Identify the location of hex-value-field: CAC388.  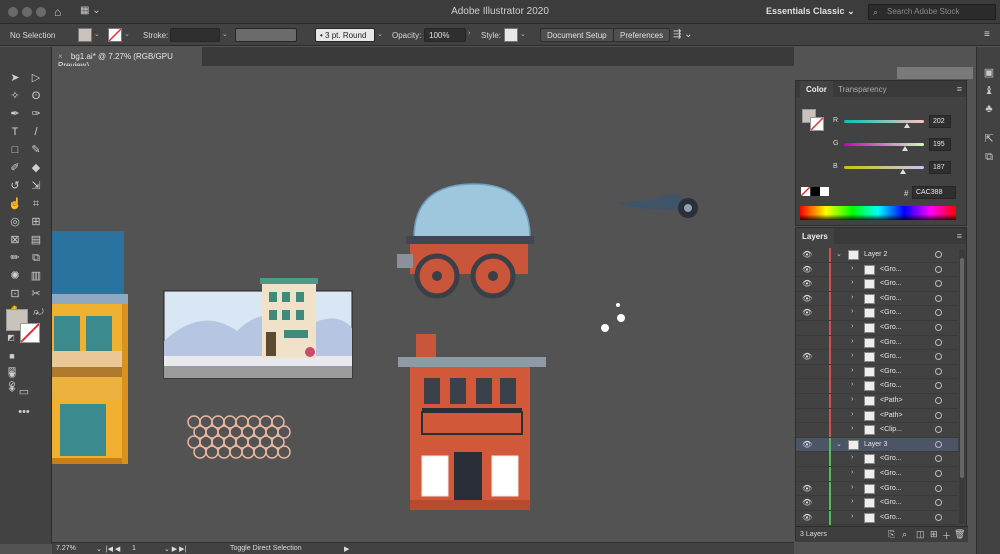
(934, 192).